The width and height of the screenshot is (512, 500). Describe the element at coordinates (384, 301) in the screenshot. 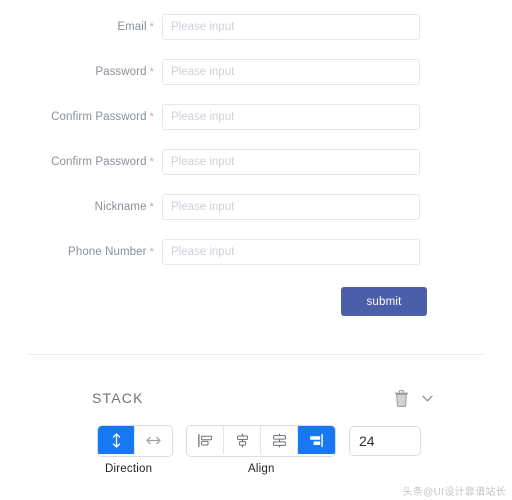

I see `submit-button: submit` at that location.